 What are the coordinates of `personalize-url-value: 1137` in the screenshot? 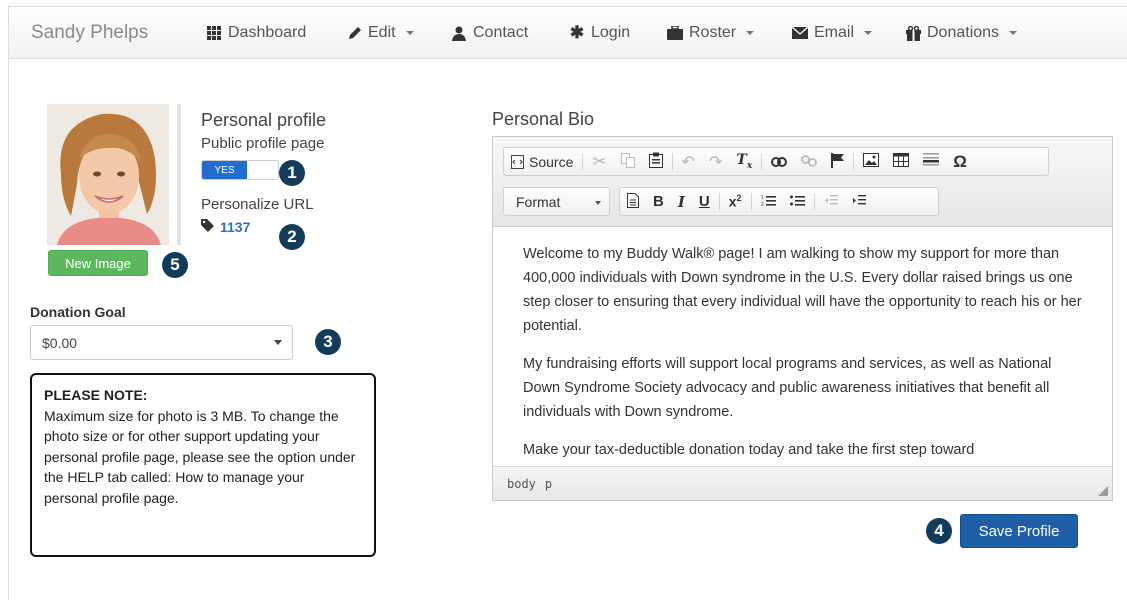 It's located at (225, 227).